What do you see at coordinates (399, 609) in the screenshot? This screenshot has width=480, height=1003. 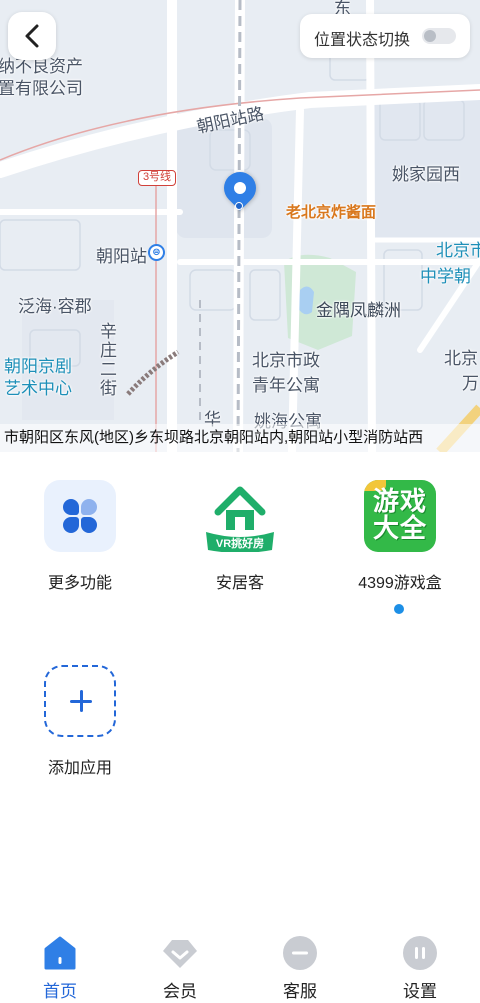 I see `new-indicator-dot` at bounding box center [399, 609].